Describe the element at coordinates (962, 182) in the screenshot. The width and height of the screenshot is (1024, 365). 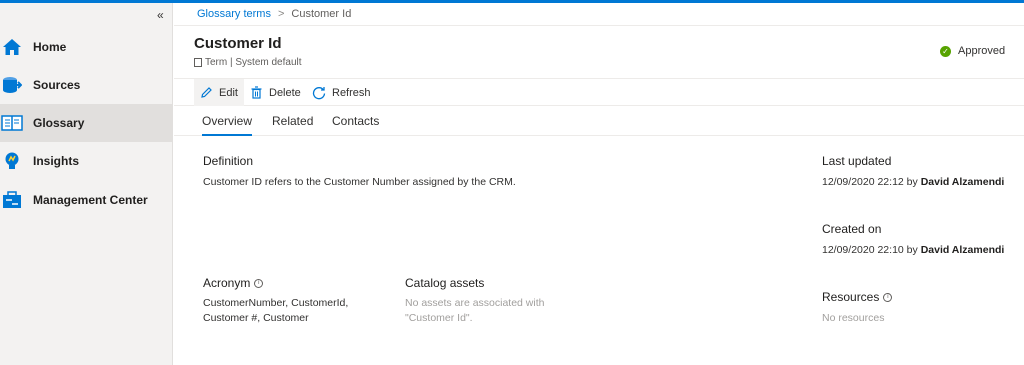
I see `last-updated-user: David Alzamendi` at that location.